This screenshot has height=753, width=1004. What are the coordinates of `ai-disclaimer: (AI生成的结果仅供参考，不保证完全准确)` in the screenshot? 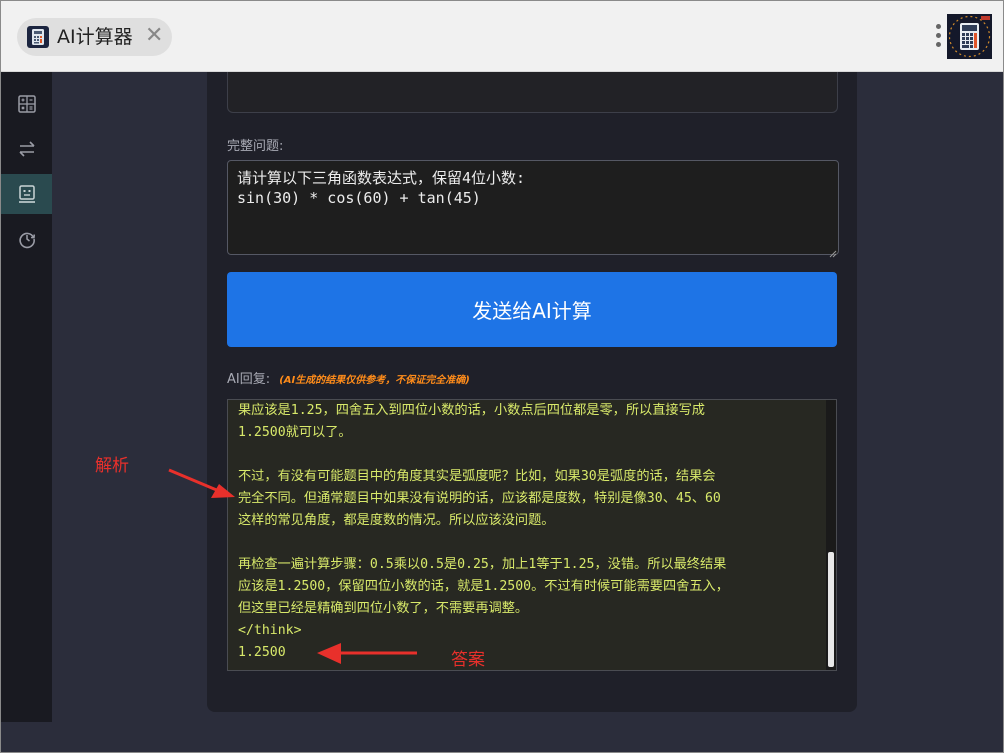 It's located at (374, 380).